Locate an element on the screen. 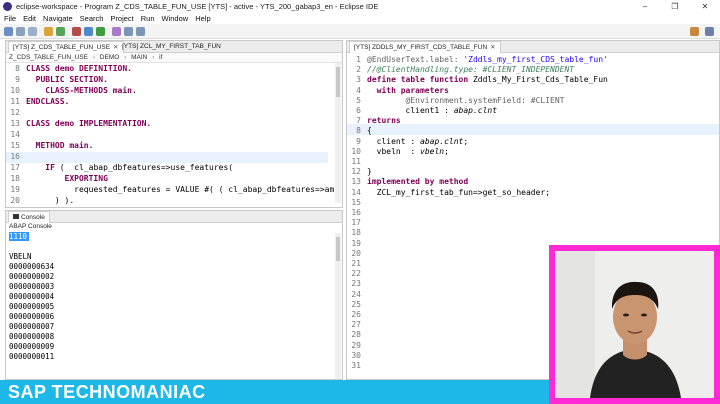 Image resolution: width=720 pixels, height=404 pixels. tab-console: Console is located at coordinates (29, 217).